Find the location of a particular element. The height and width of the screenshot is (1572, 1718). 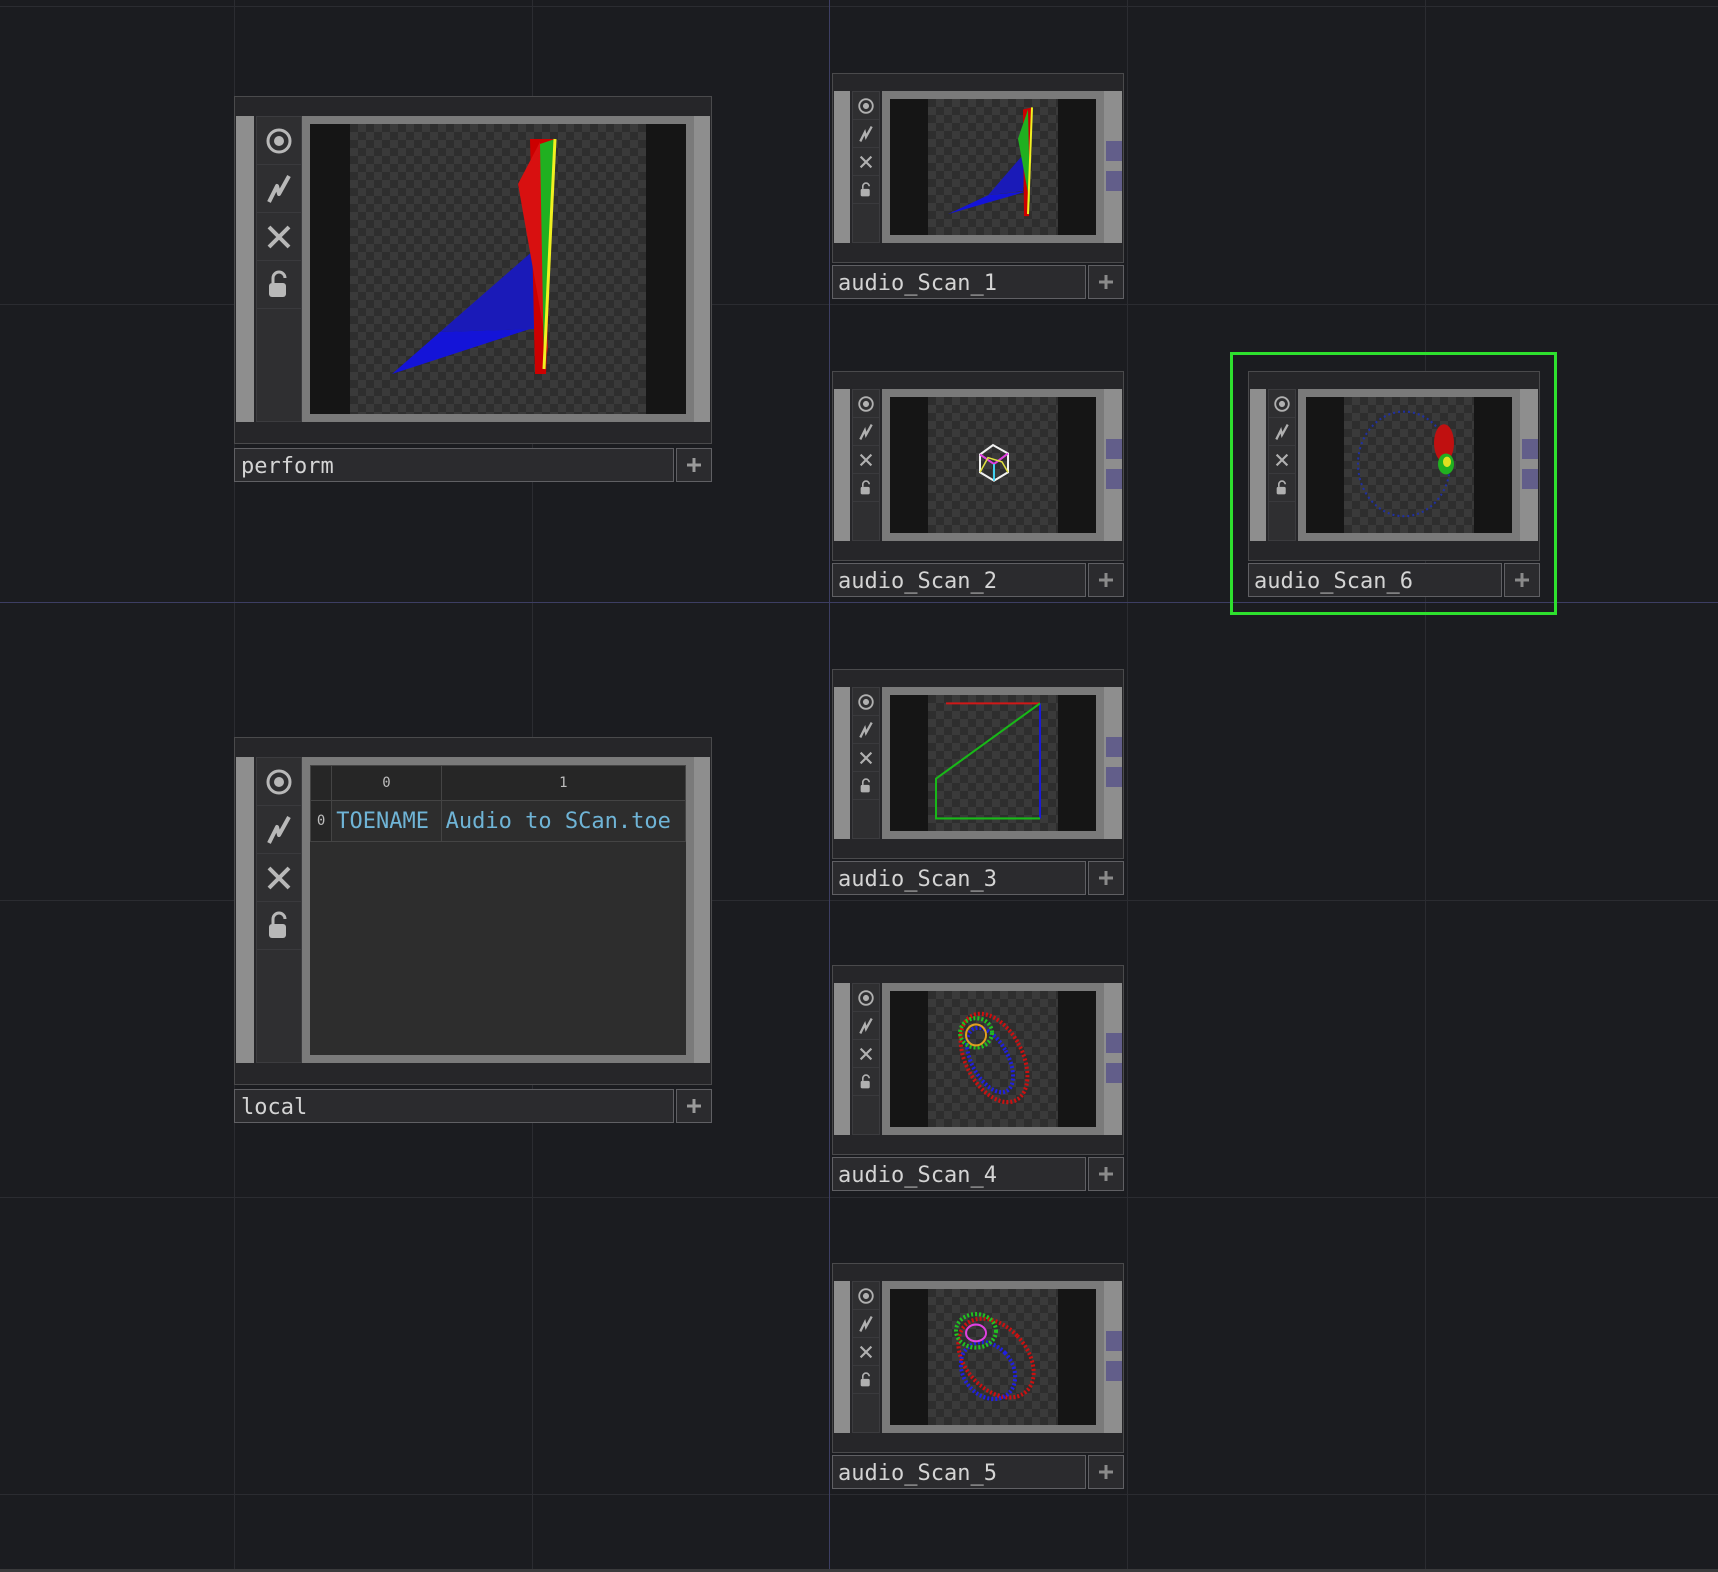

node-name: local is located at coordinates (454, 1106).